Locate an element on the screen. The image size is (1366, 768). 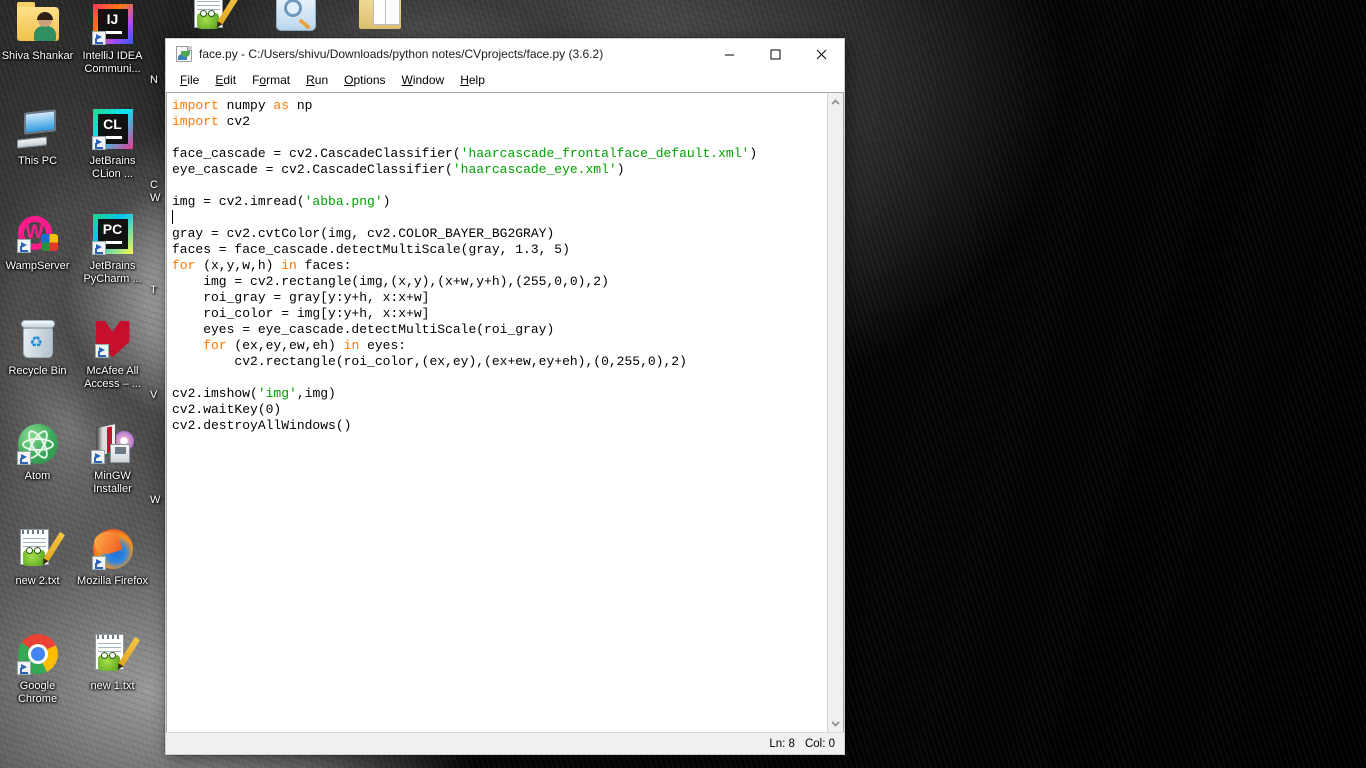
desktop-icon-folder-top is located at coordinates (380, 19).